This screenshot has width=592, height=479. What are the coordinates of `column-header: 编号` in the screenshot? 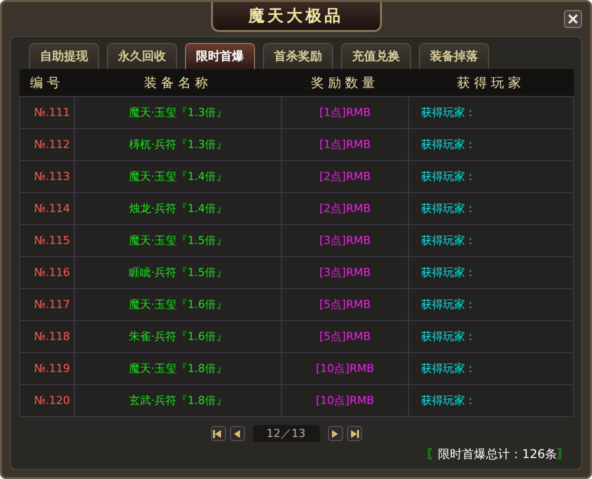 It's located at (47, 82).